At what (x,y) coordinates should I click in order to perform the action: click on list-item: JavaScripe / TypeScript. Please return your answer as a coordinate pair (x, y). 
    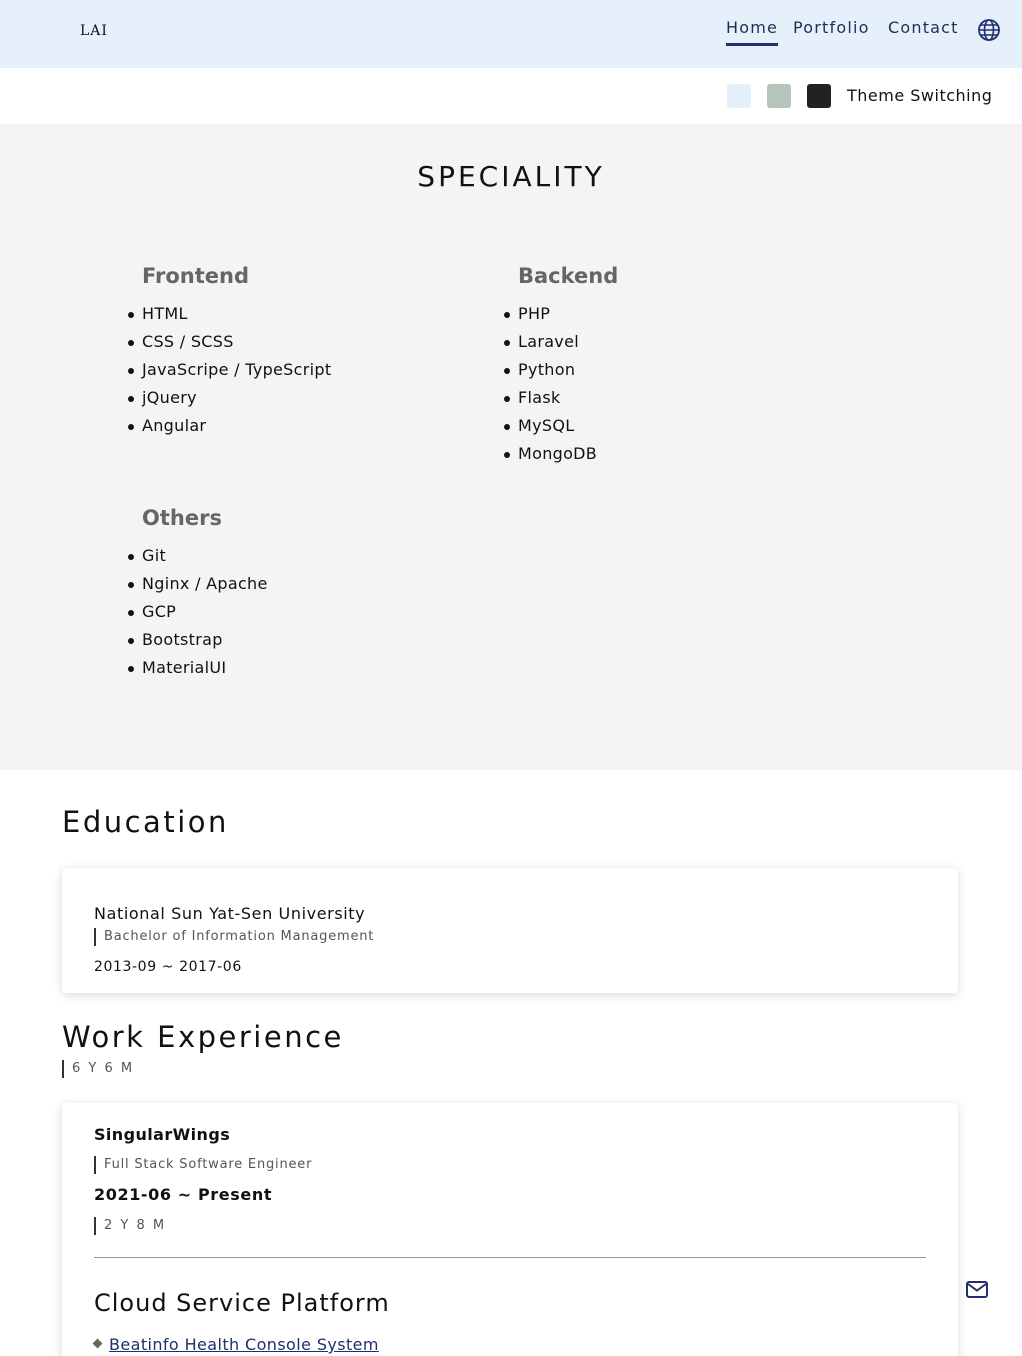
    Looking at the image, I should click on (293, 372).